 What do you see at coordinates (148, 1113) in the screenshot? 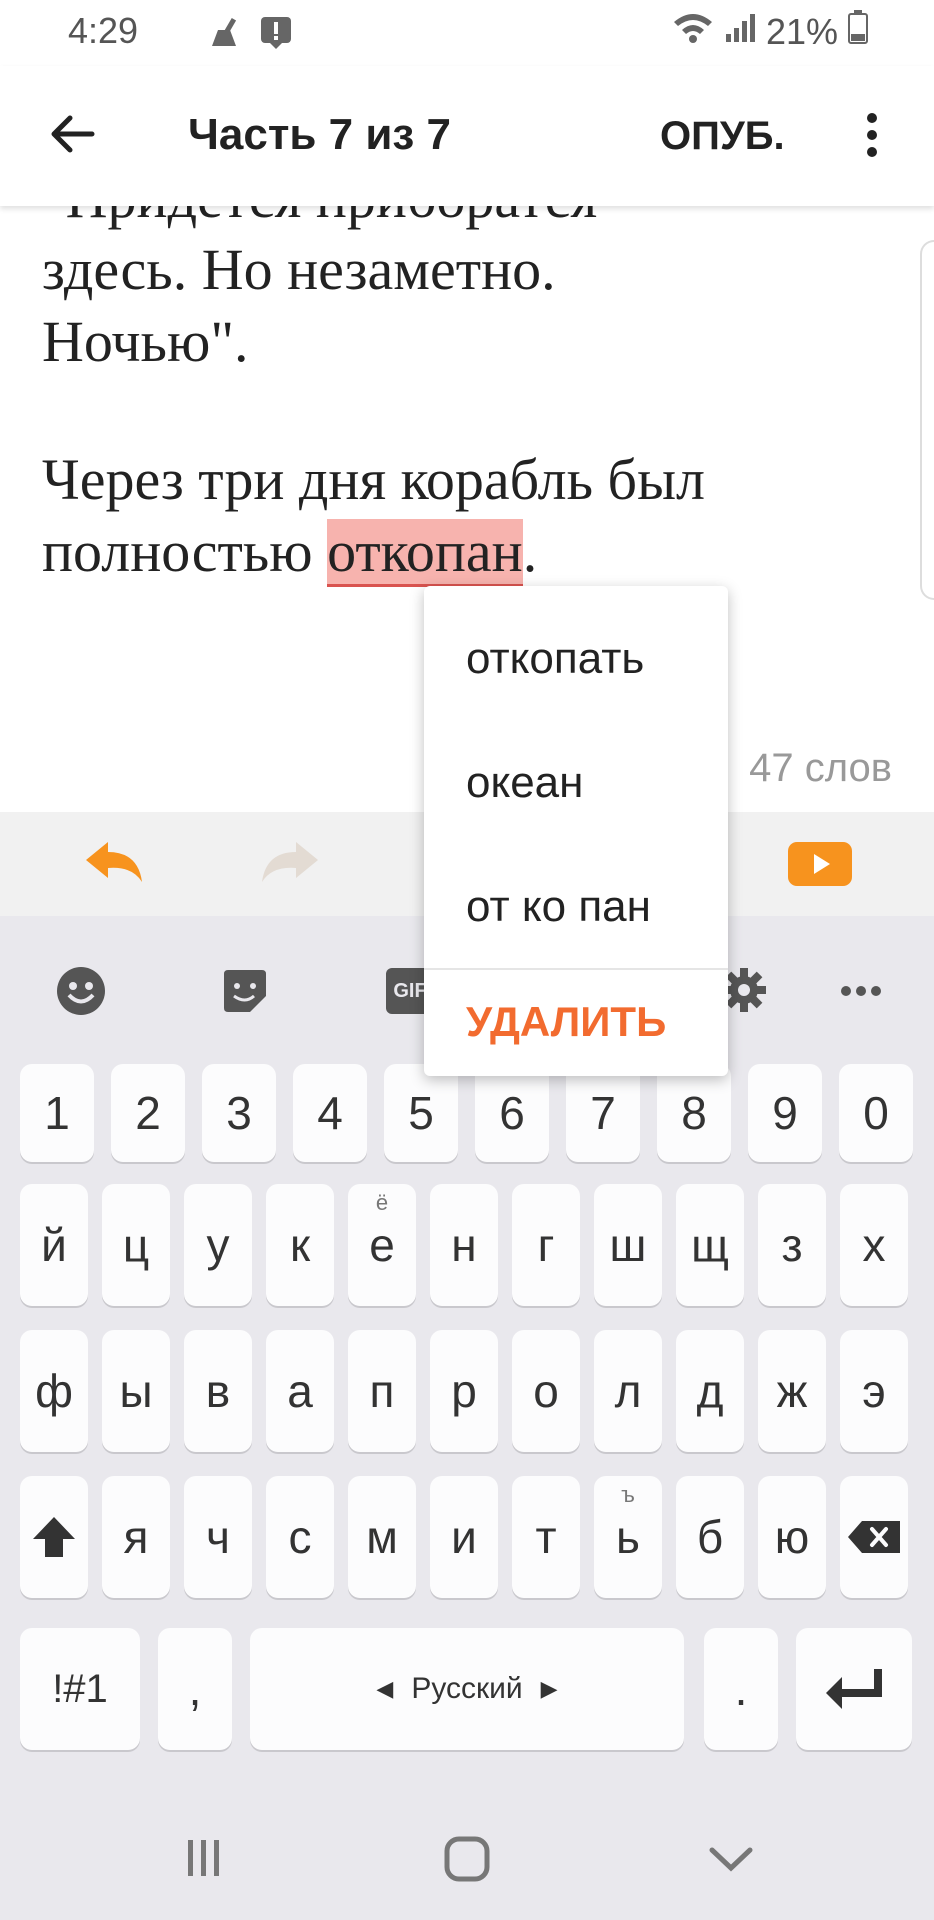
I see `key-2: 2` at bounding box center [148, 1113].